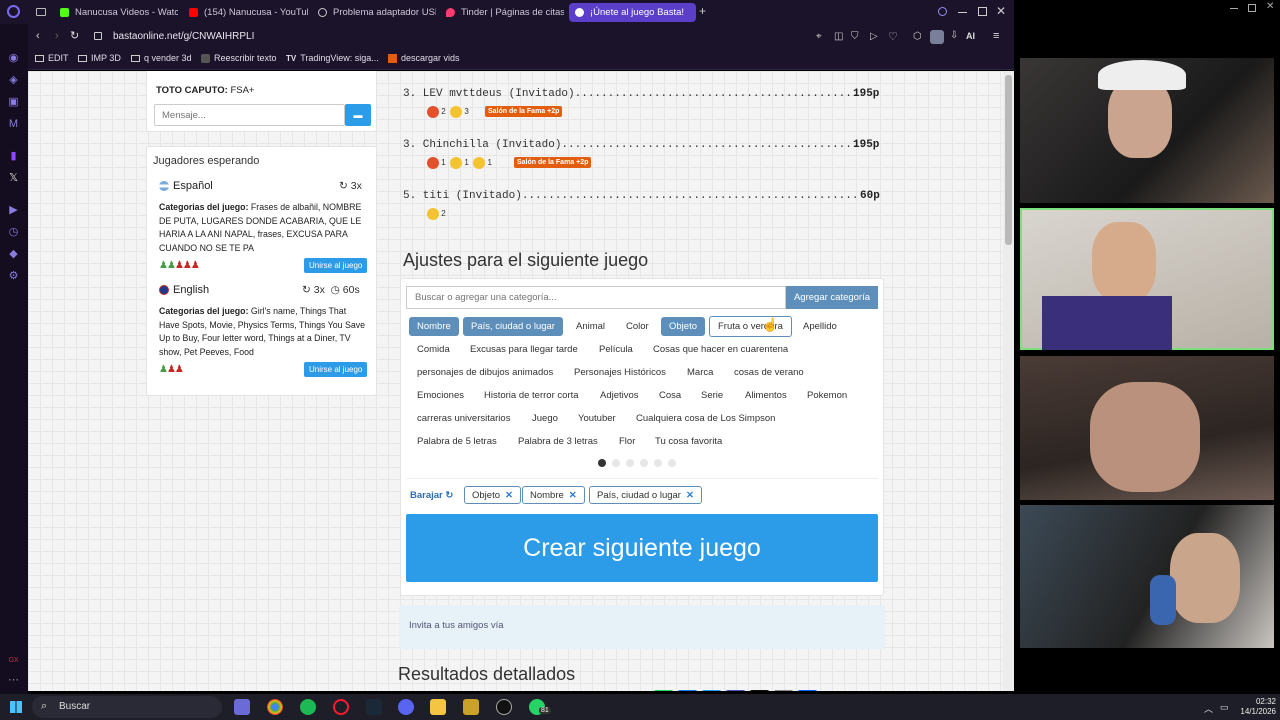 The width and height of the screenshot is (1280, 720). Describe the element at coordinates (545, 418) in the screenshot. I see `category-chip: Juego` at that location.